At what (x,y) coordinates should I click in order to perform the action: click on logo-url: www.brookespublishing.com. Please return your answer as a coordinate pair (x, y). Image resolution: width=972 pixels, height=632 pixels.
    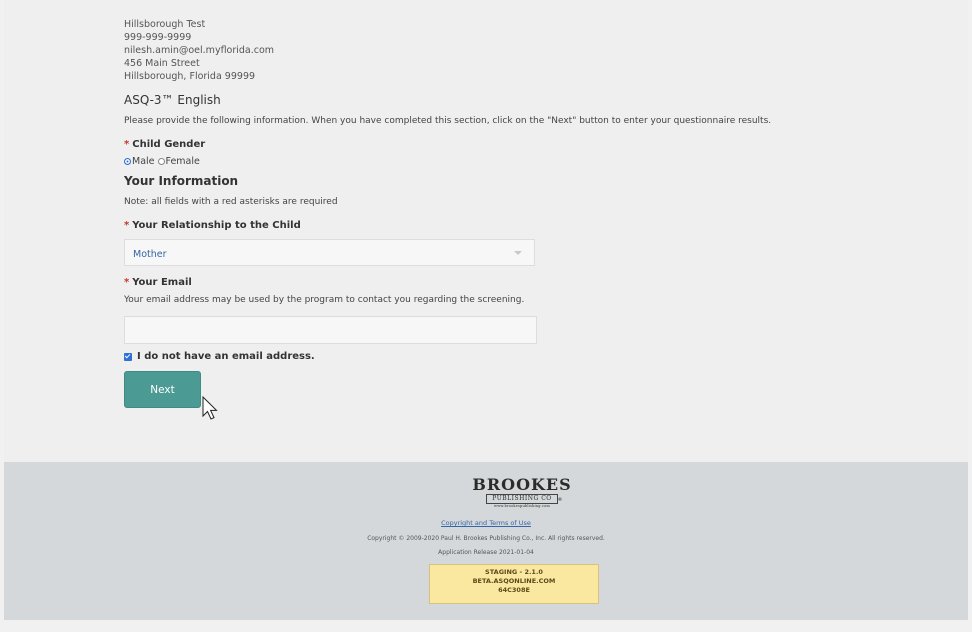
    Looking at the image, I should click on (522, 506).